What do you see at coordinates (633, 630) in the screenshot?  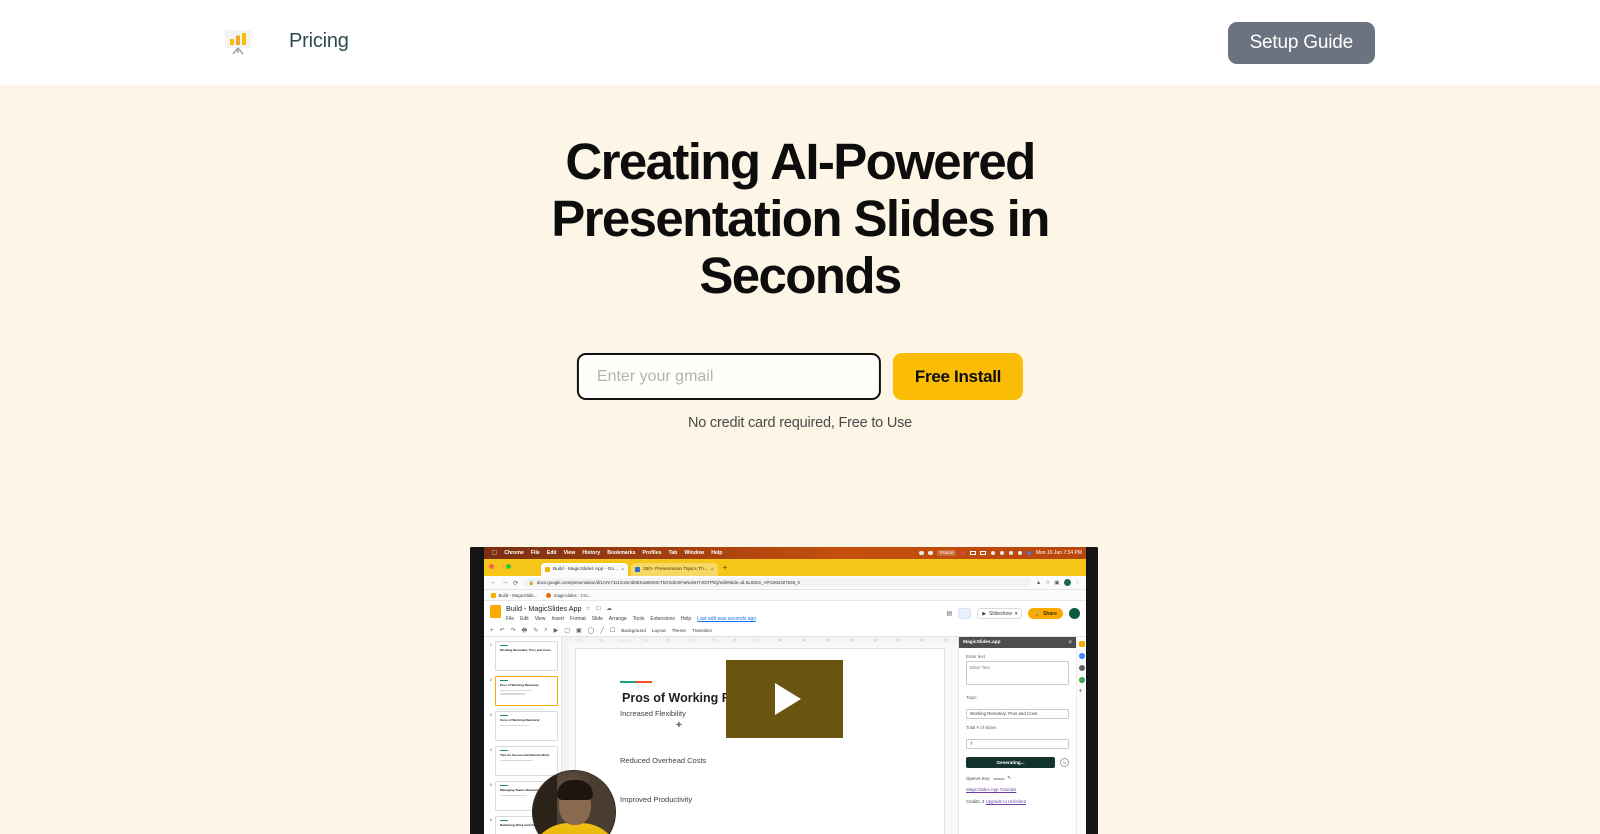 I see `toolbar-background: Background` at bounding box center [633, 630].